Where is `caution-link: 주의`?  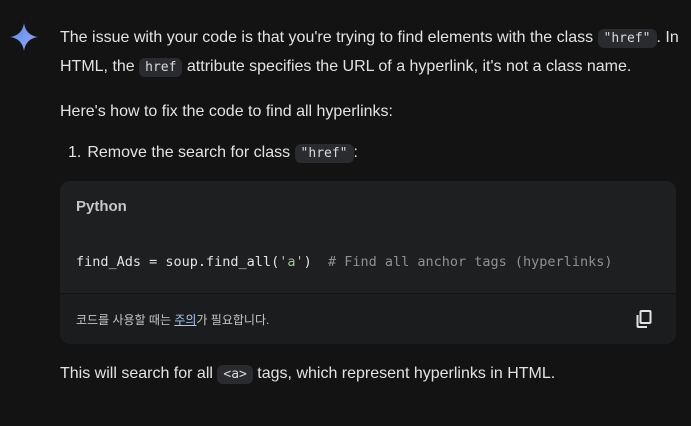
caution-link: 주의 is located at coordinates (185, 320).